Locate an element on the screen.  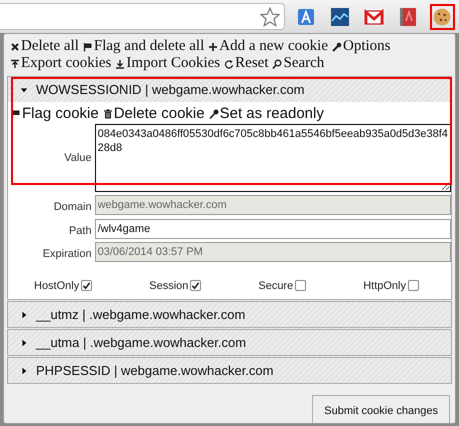
menu-link: Export cookies is located at coordinates (61, 63).